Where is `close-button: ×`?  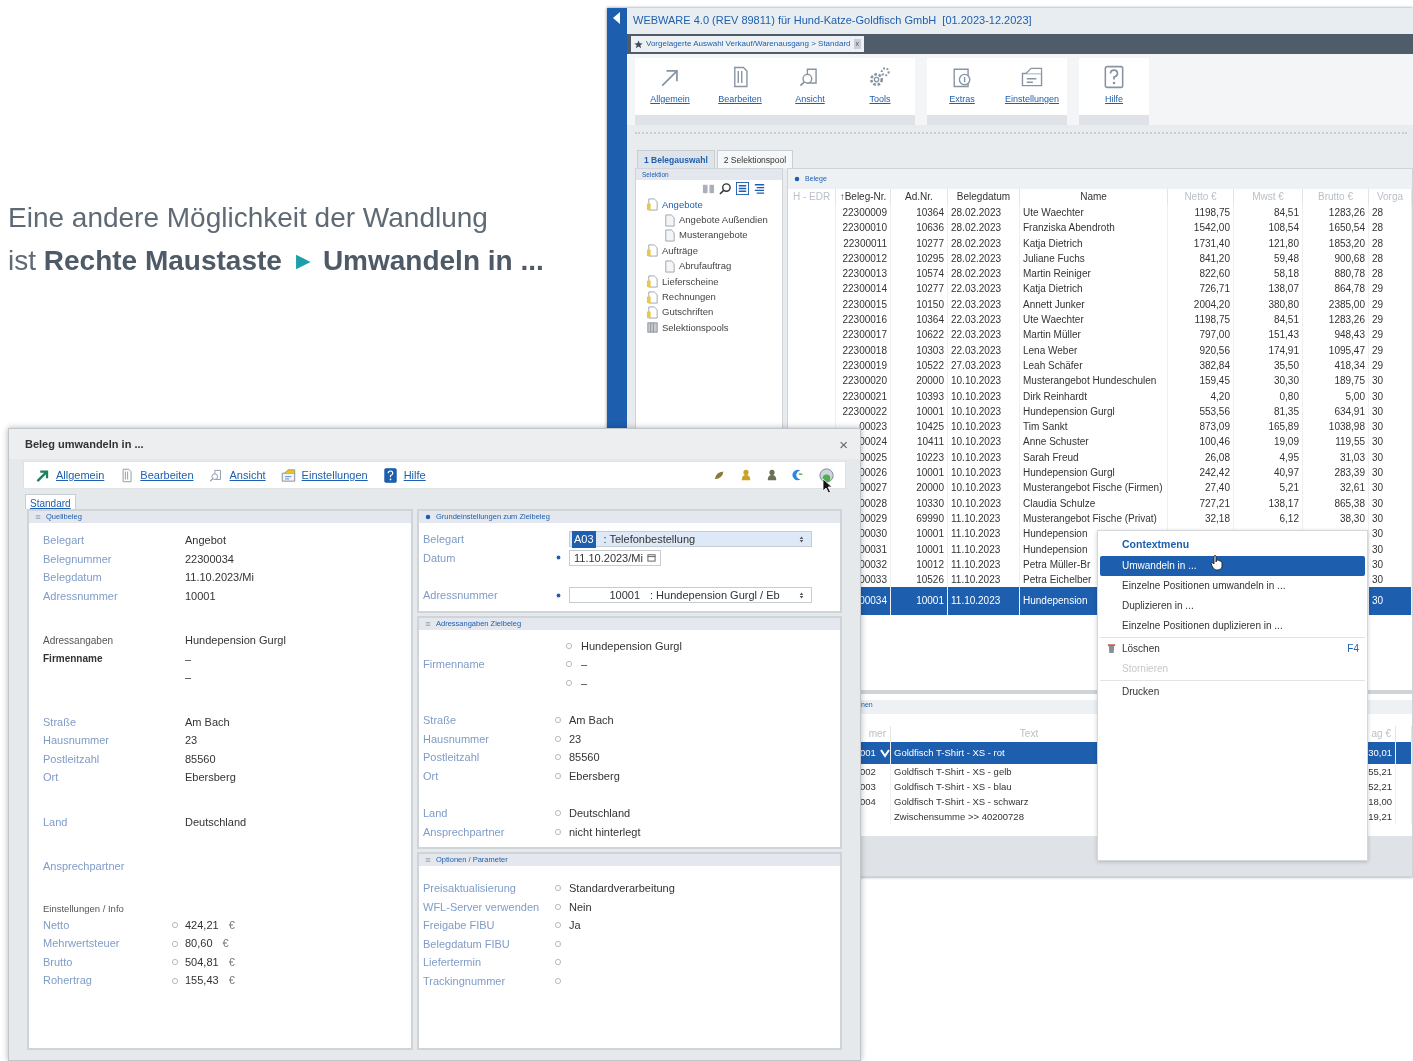 close-button: × is located at coordinates (843, 444).